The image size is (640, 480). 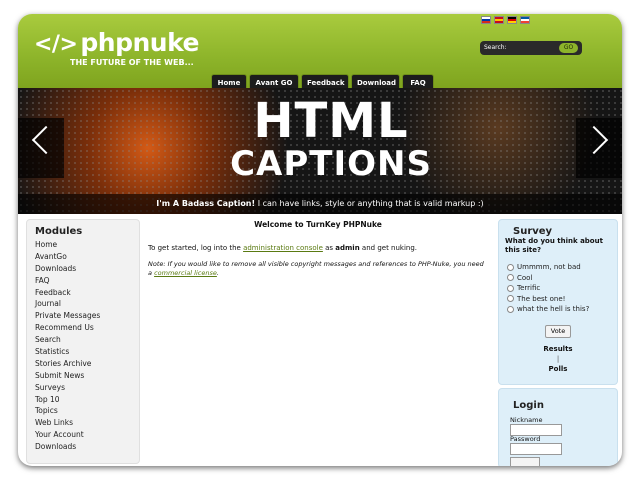 I want to click on intro-post: and get nuking., so click(x=388, y=248).